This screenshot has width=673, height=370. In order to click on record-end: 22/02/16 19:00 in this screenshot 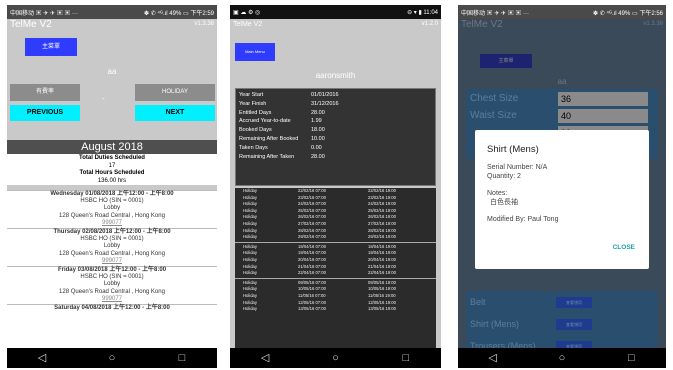, I will do `click(382, 190)`.